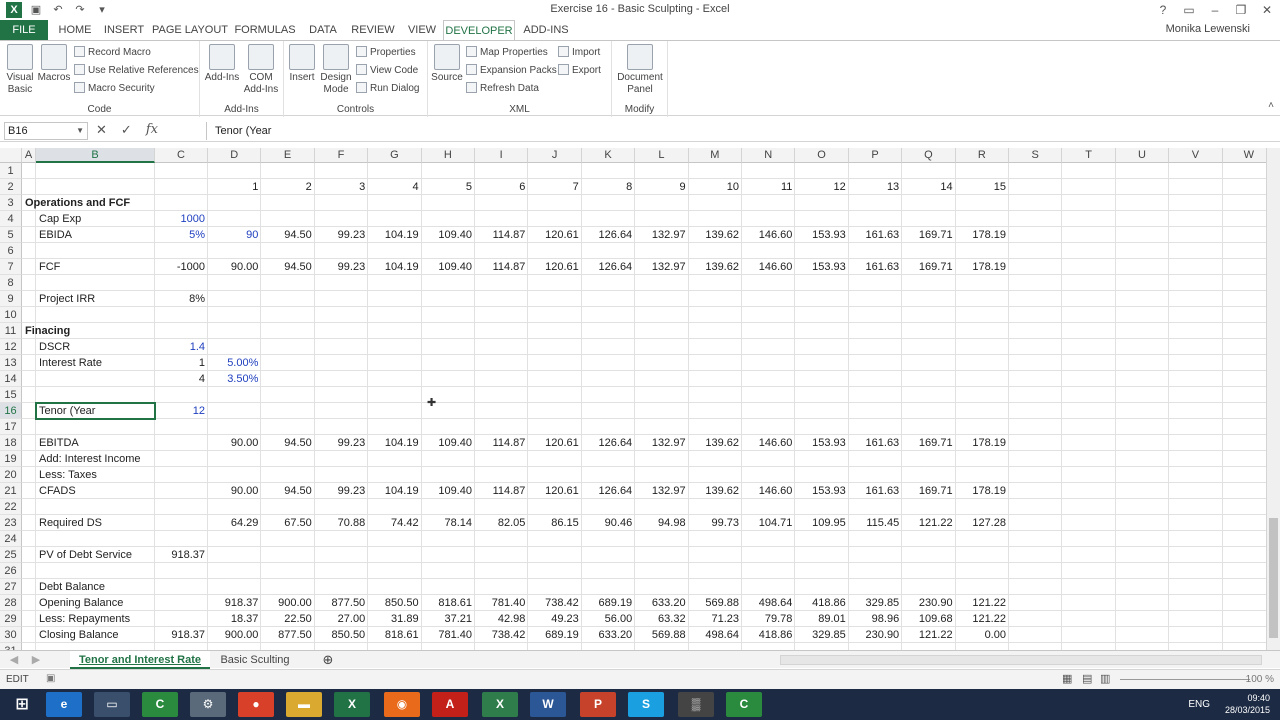 The image size is (1280, 720). Describe the element at coordinates (875, 155) in the screenshot. I see `column-header-p: P` at that location.